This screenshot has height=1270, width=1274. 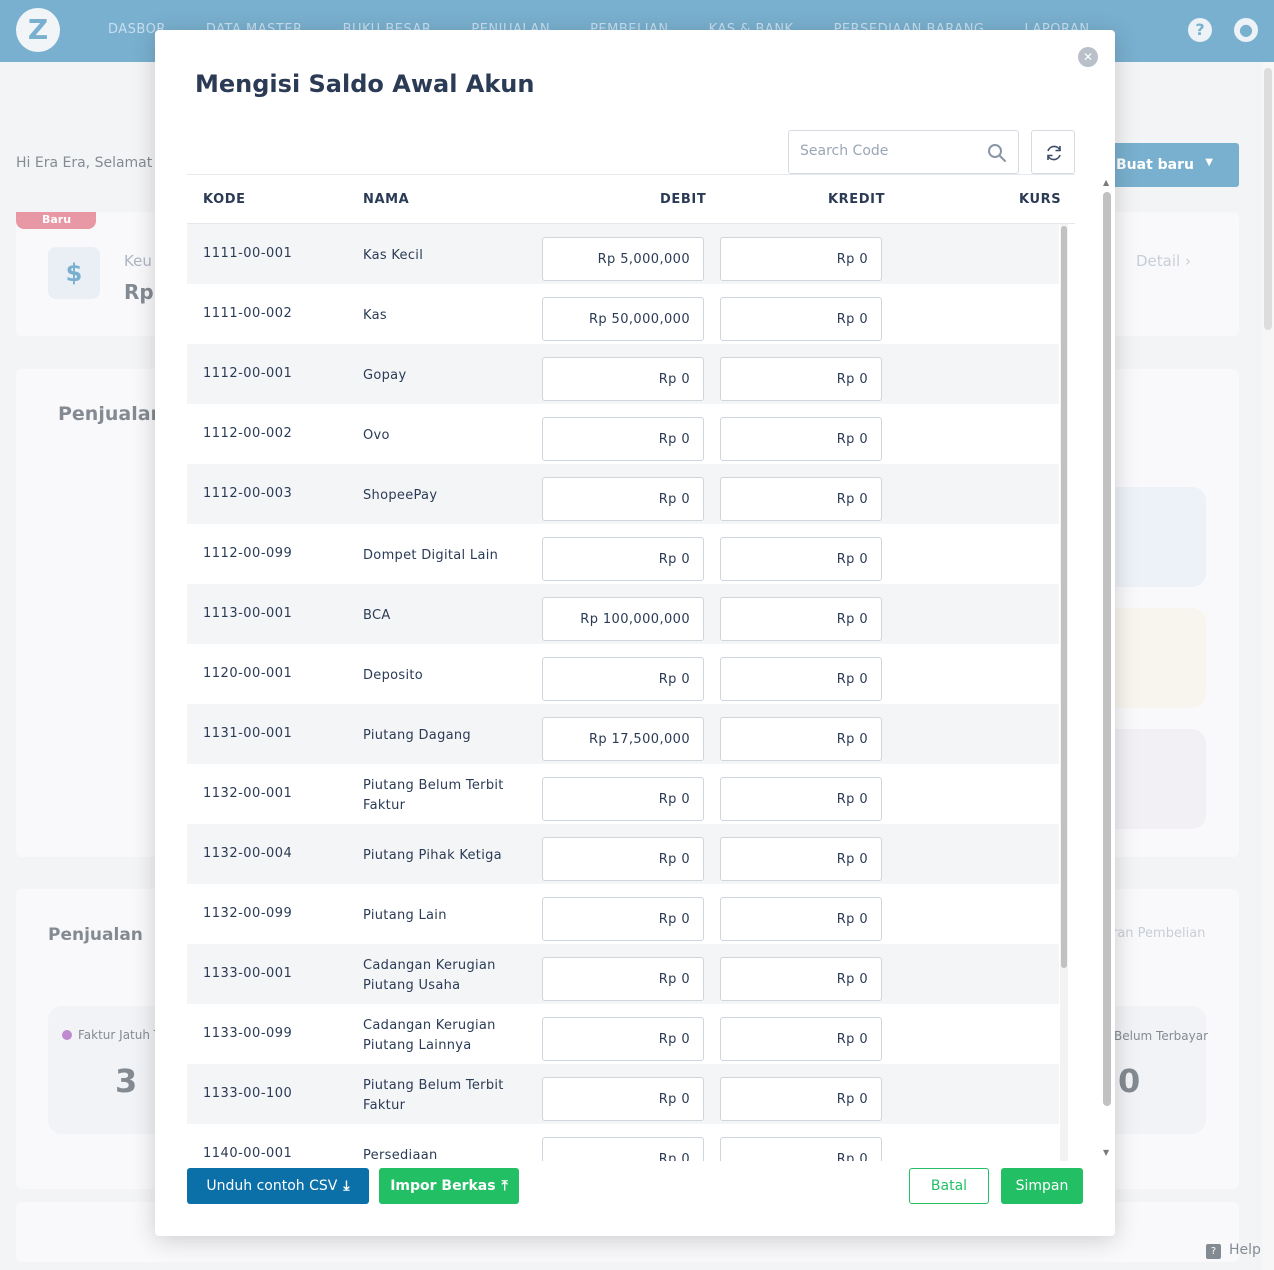 I want to click on account-code: 1140-00-001, so click(x=248, y=1153).